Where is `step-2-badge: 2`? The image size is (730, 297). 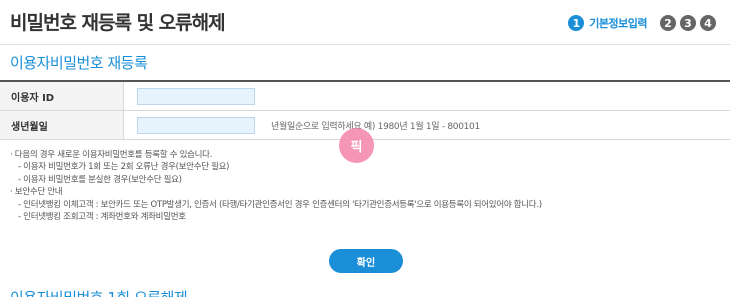 step-2-badge: 2 is located at coordinates (668, 23).